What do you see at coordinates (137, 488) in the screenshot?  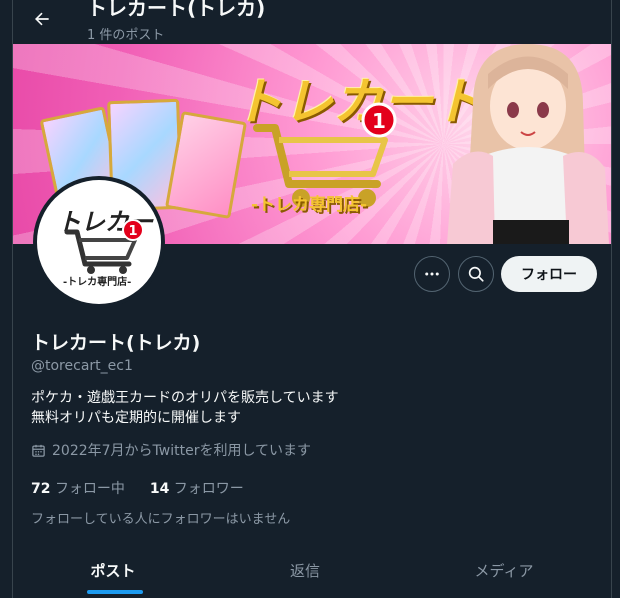 I see `follow-stats: 72 フォロー中 14 フォロワー` at bounding box center [137, 488].